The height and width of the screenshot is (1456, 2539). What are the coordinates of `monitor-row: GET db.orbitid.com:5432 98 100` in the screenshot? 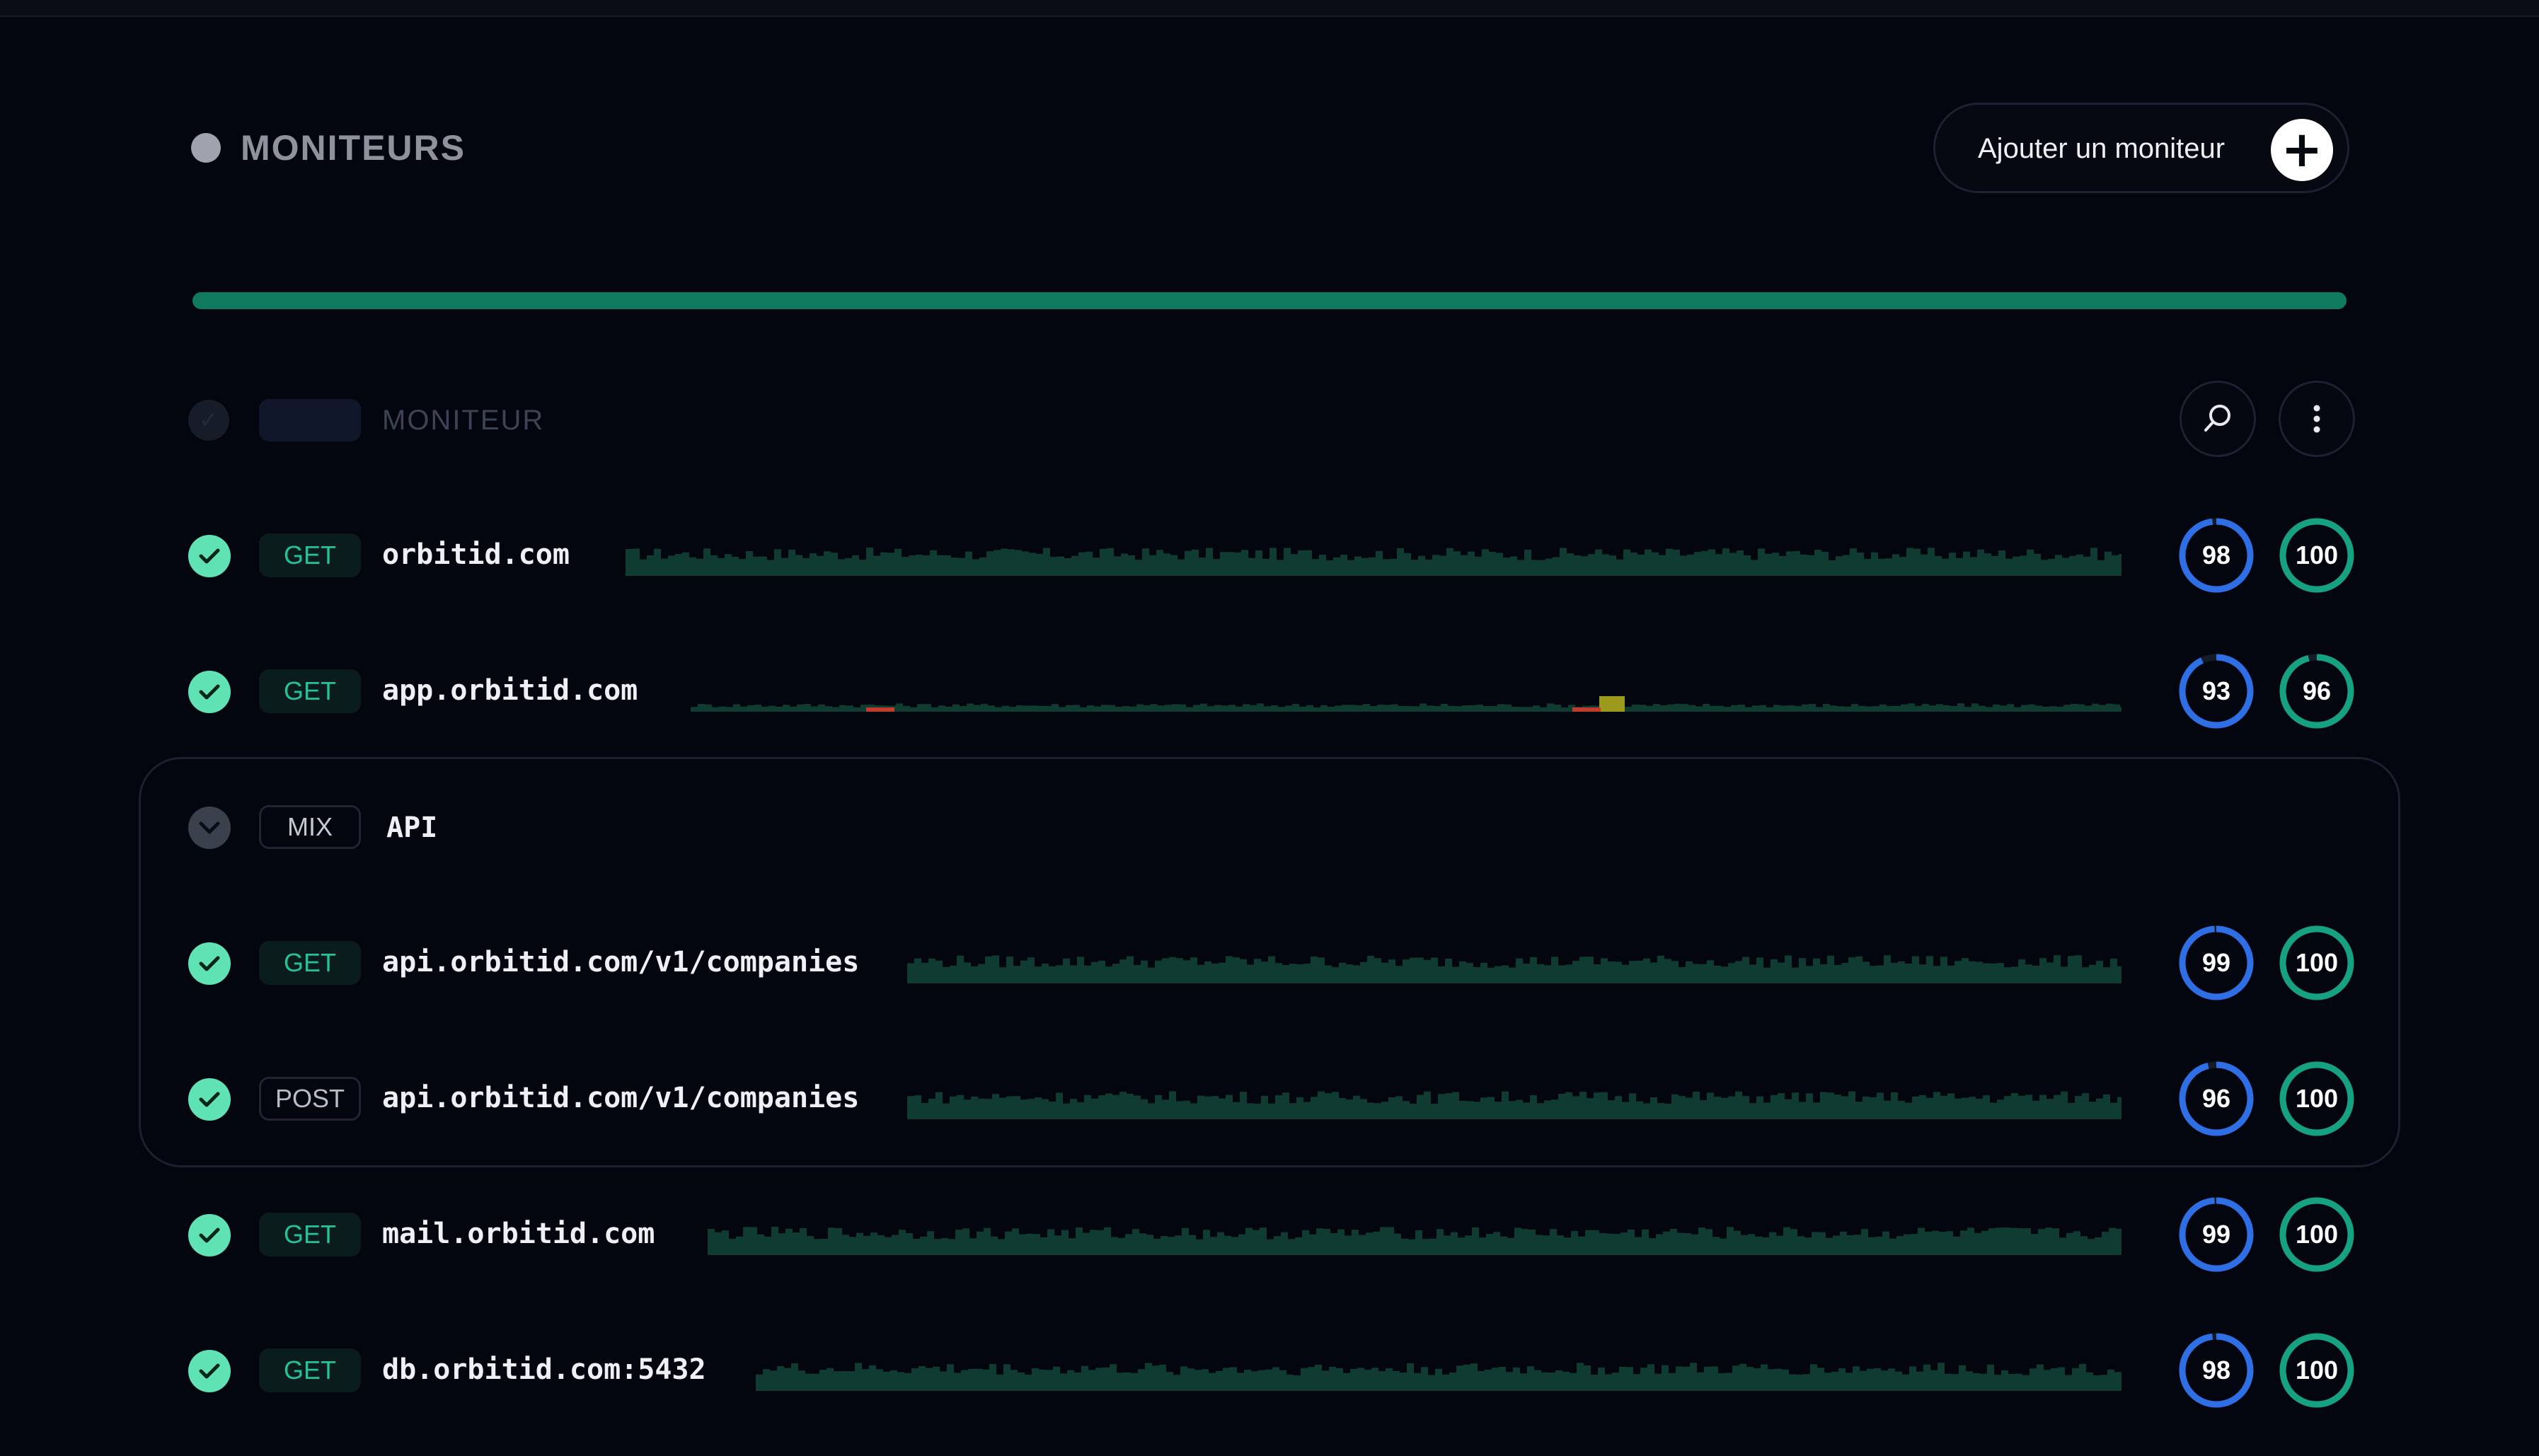 It's located at (1269, 1370).